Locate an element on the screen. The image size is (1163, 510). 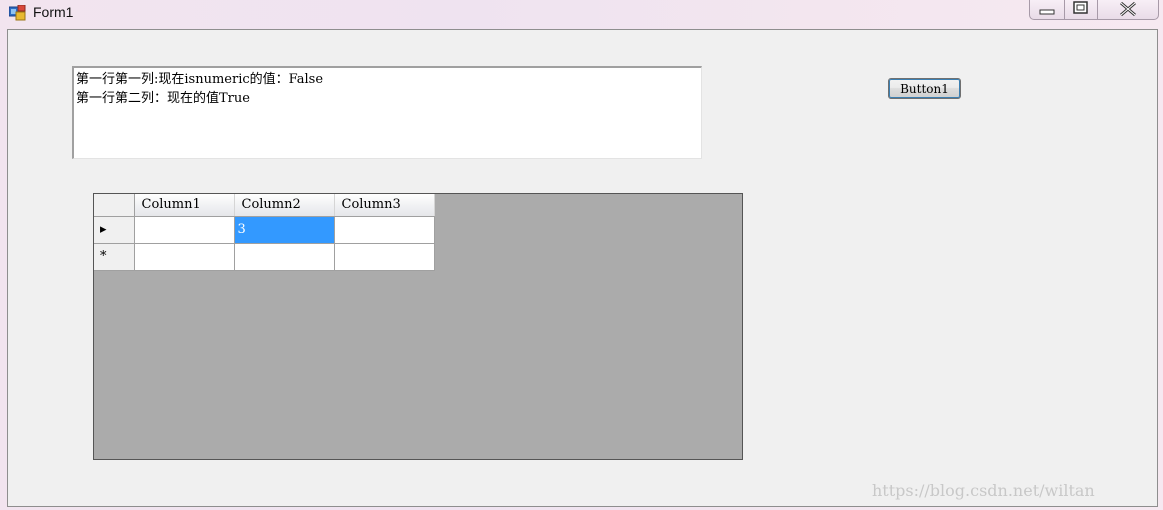
button1: Button1 is located at coordinates (924, 88).